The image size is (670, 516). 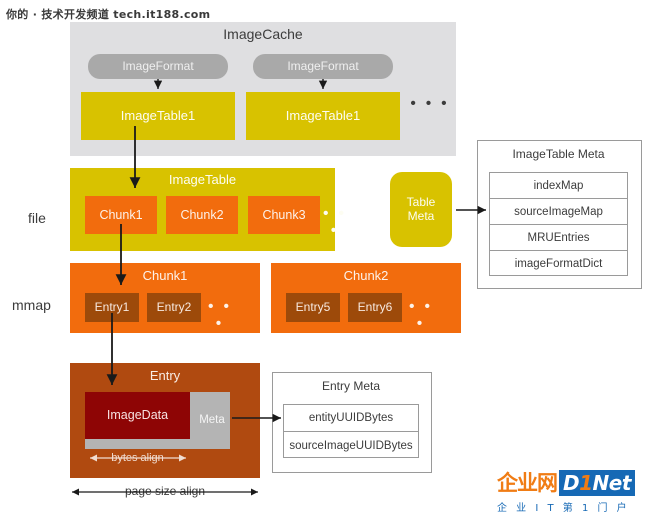 I want to click on entry-box-2: Entry2, so click(x=174, y=307).